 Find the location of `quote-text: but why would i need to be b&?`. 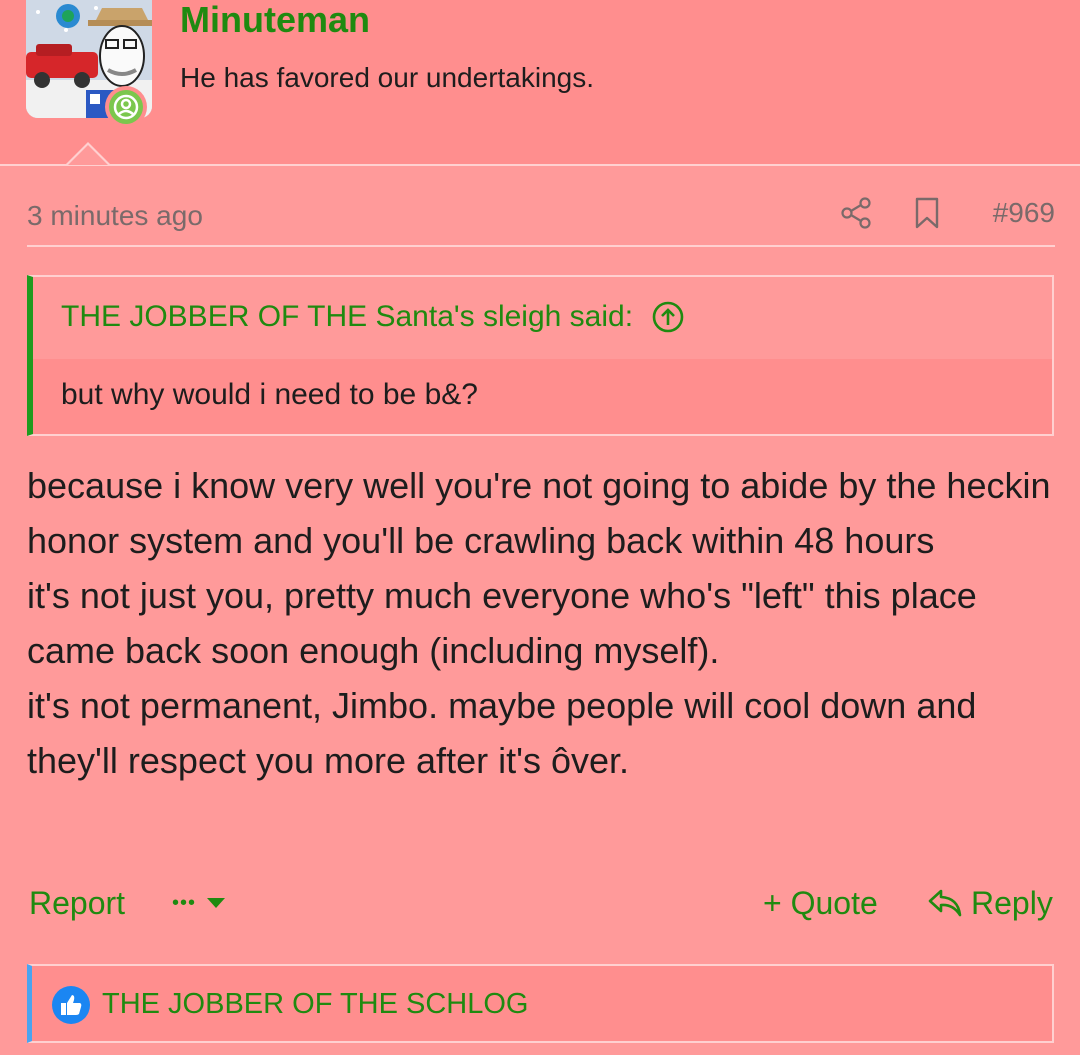

quote-text: but why would i need to be b&? is located at coordinates (269, 394).